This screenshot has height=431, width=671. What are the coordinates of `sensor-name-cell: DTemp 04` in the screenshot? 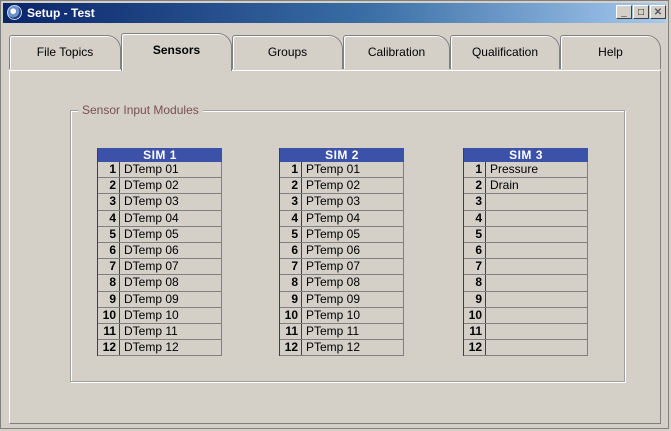 It's located at (171, 218).